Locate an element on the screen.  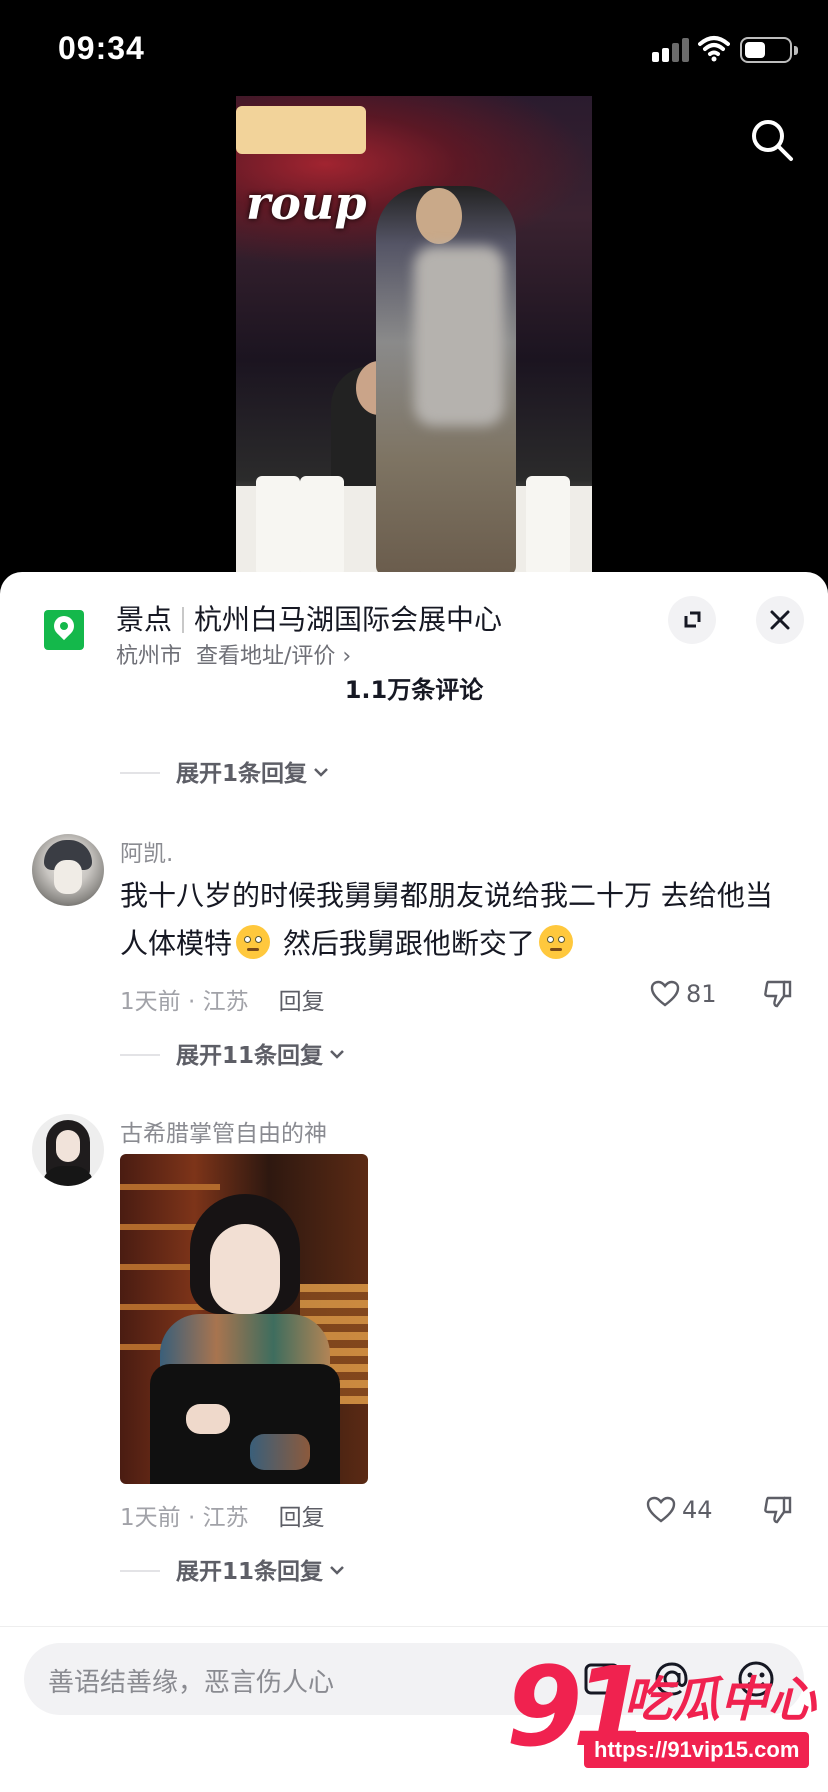
like-button: 81 is located at coordinates (683, 994).